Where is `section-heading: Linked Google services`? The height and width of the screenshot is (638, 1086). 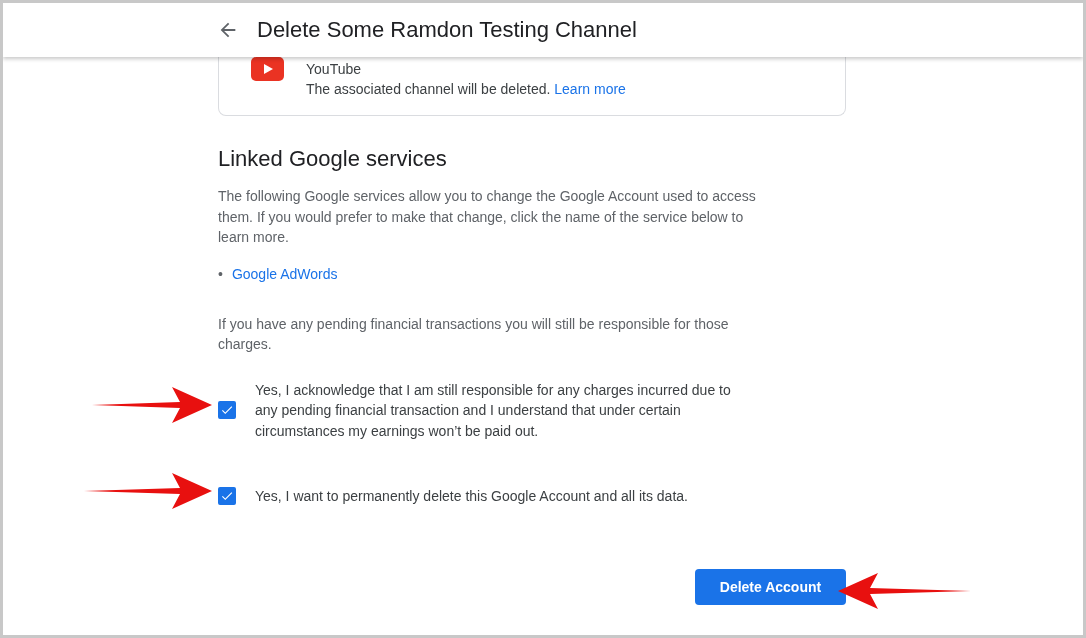 section-heading: Linked Google services is located at coordinates (333, 159).